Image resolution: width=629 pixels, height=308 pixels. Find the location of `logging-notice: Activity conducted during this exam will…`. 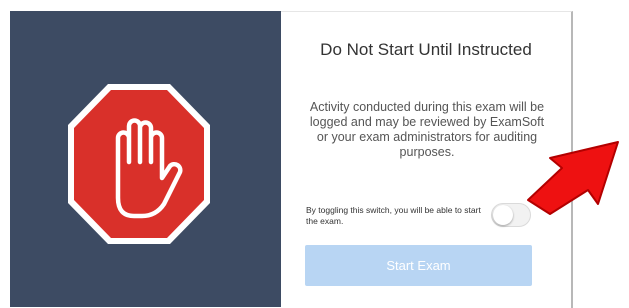

logging-notice: Activity conducted during this exam will… is located at coordinates (427, 129).